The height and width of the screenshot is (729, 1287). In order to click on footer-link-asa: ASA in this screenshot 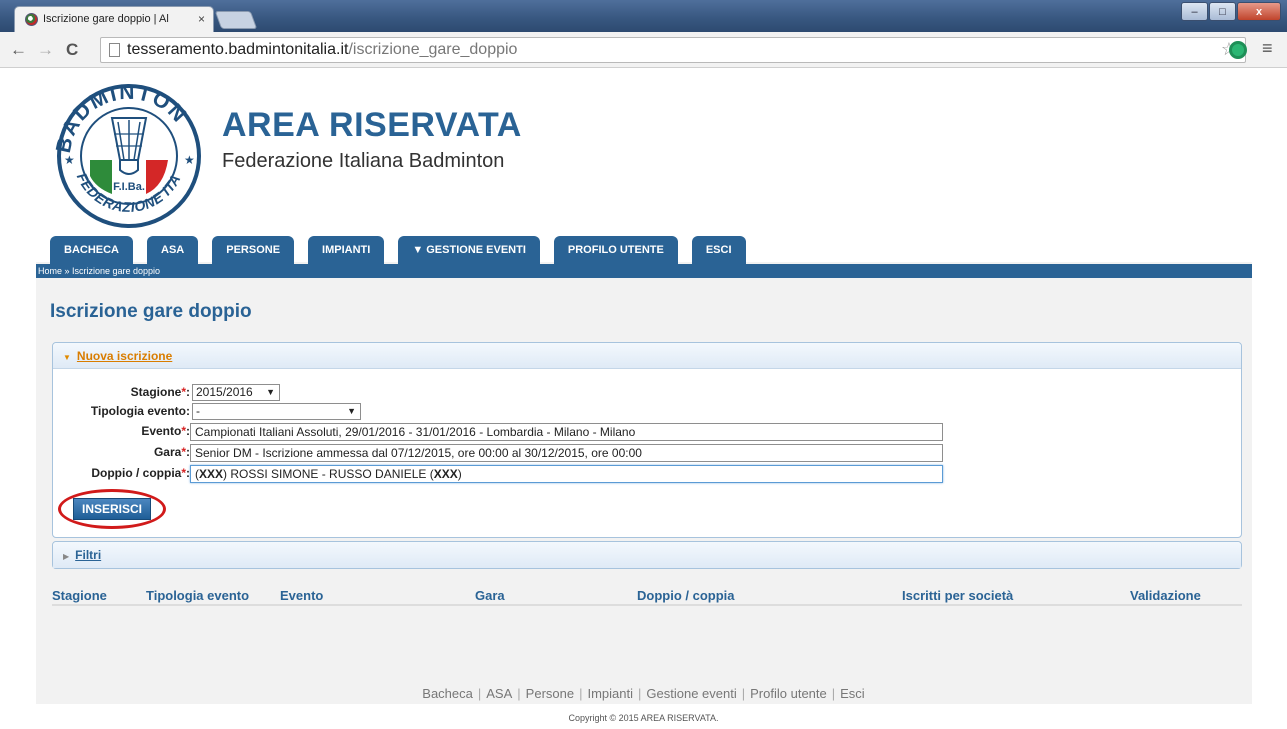, I will do `click(499, 693)`.